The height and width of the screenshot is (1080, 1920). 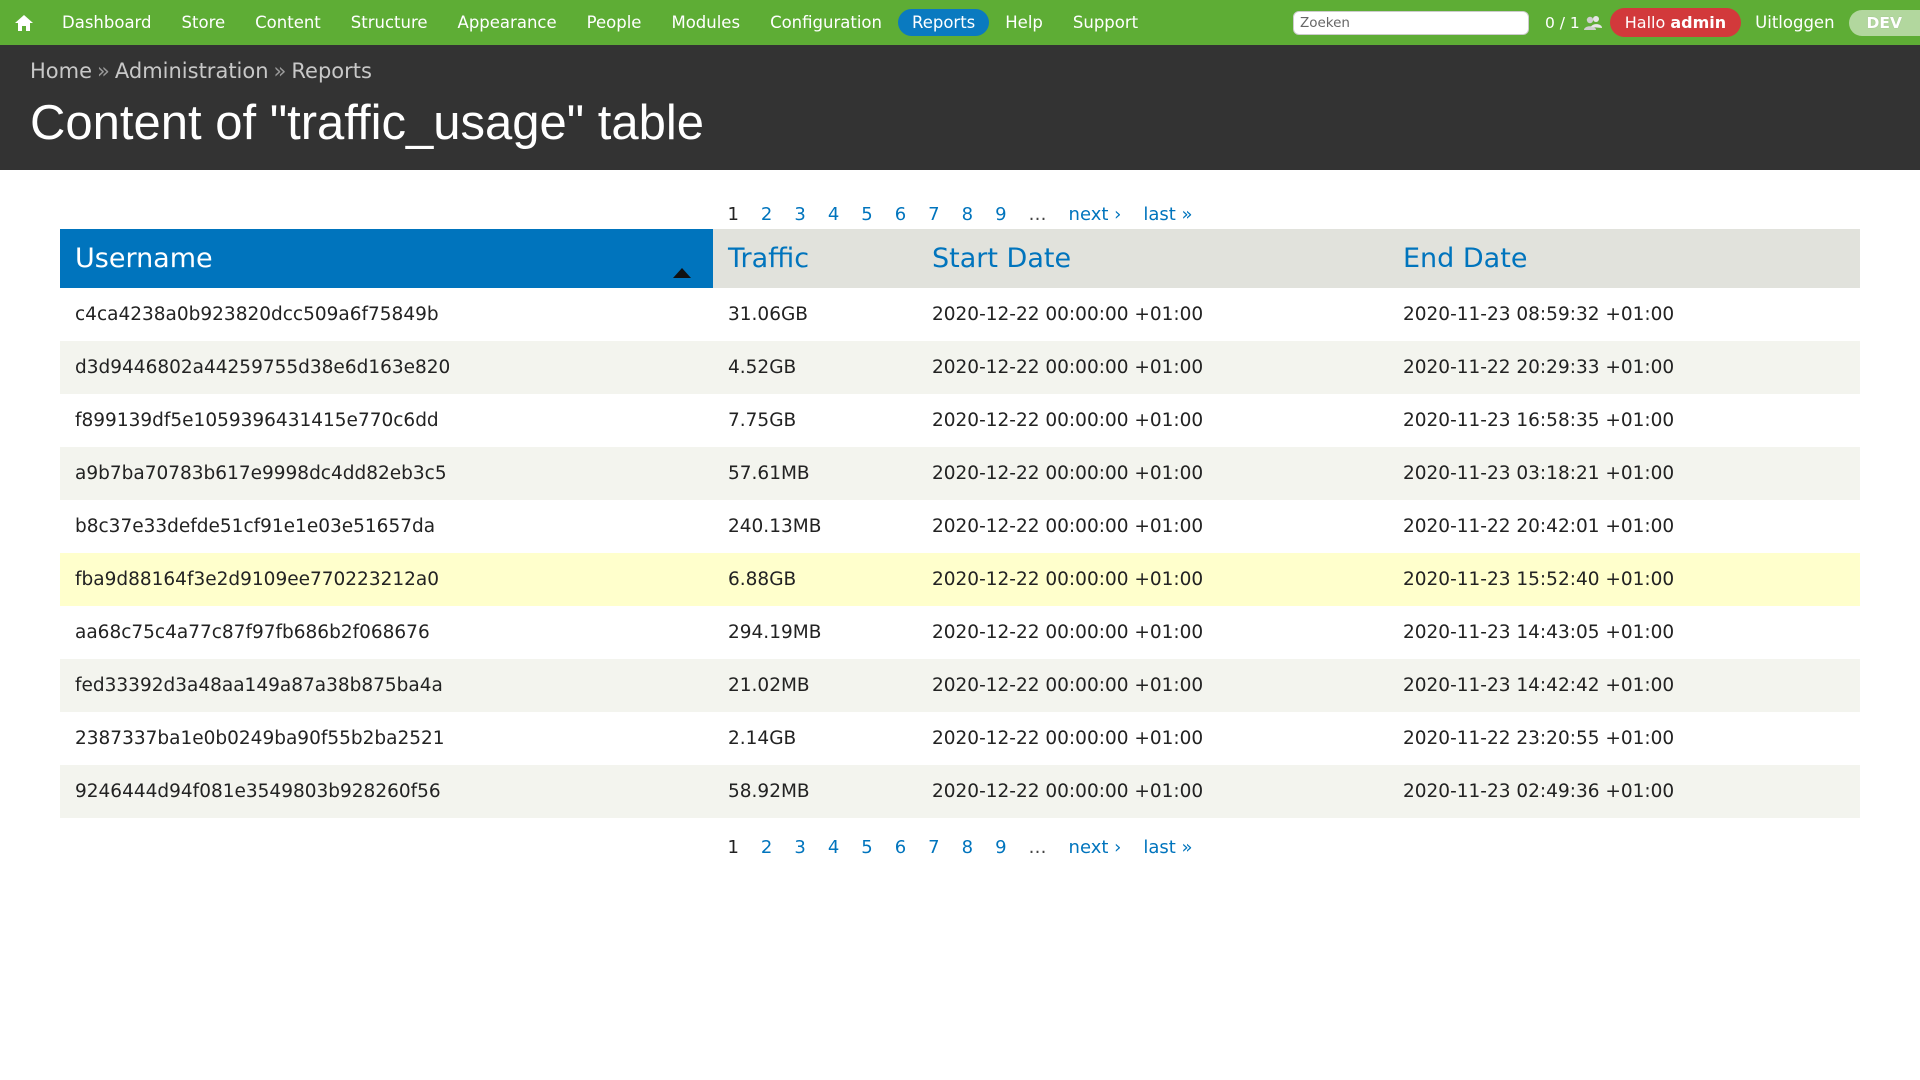 What do you see at coordinates (1675, 22) in the screenshot?
I see `user-greeting-button: Hallo admin` at bounding box center [1675, 22].